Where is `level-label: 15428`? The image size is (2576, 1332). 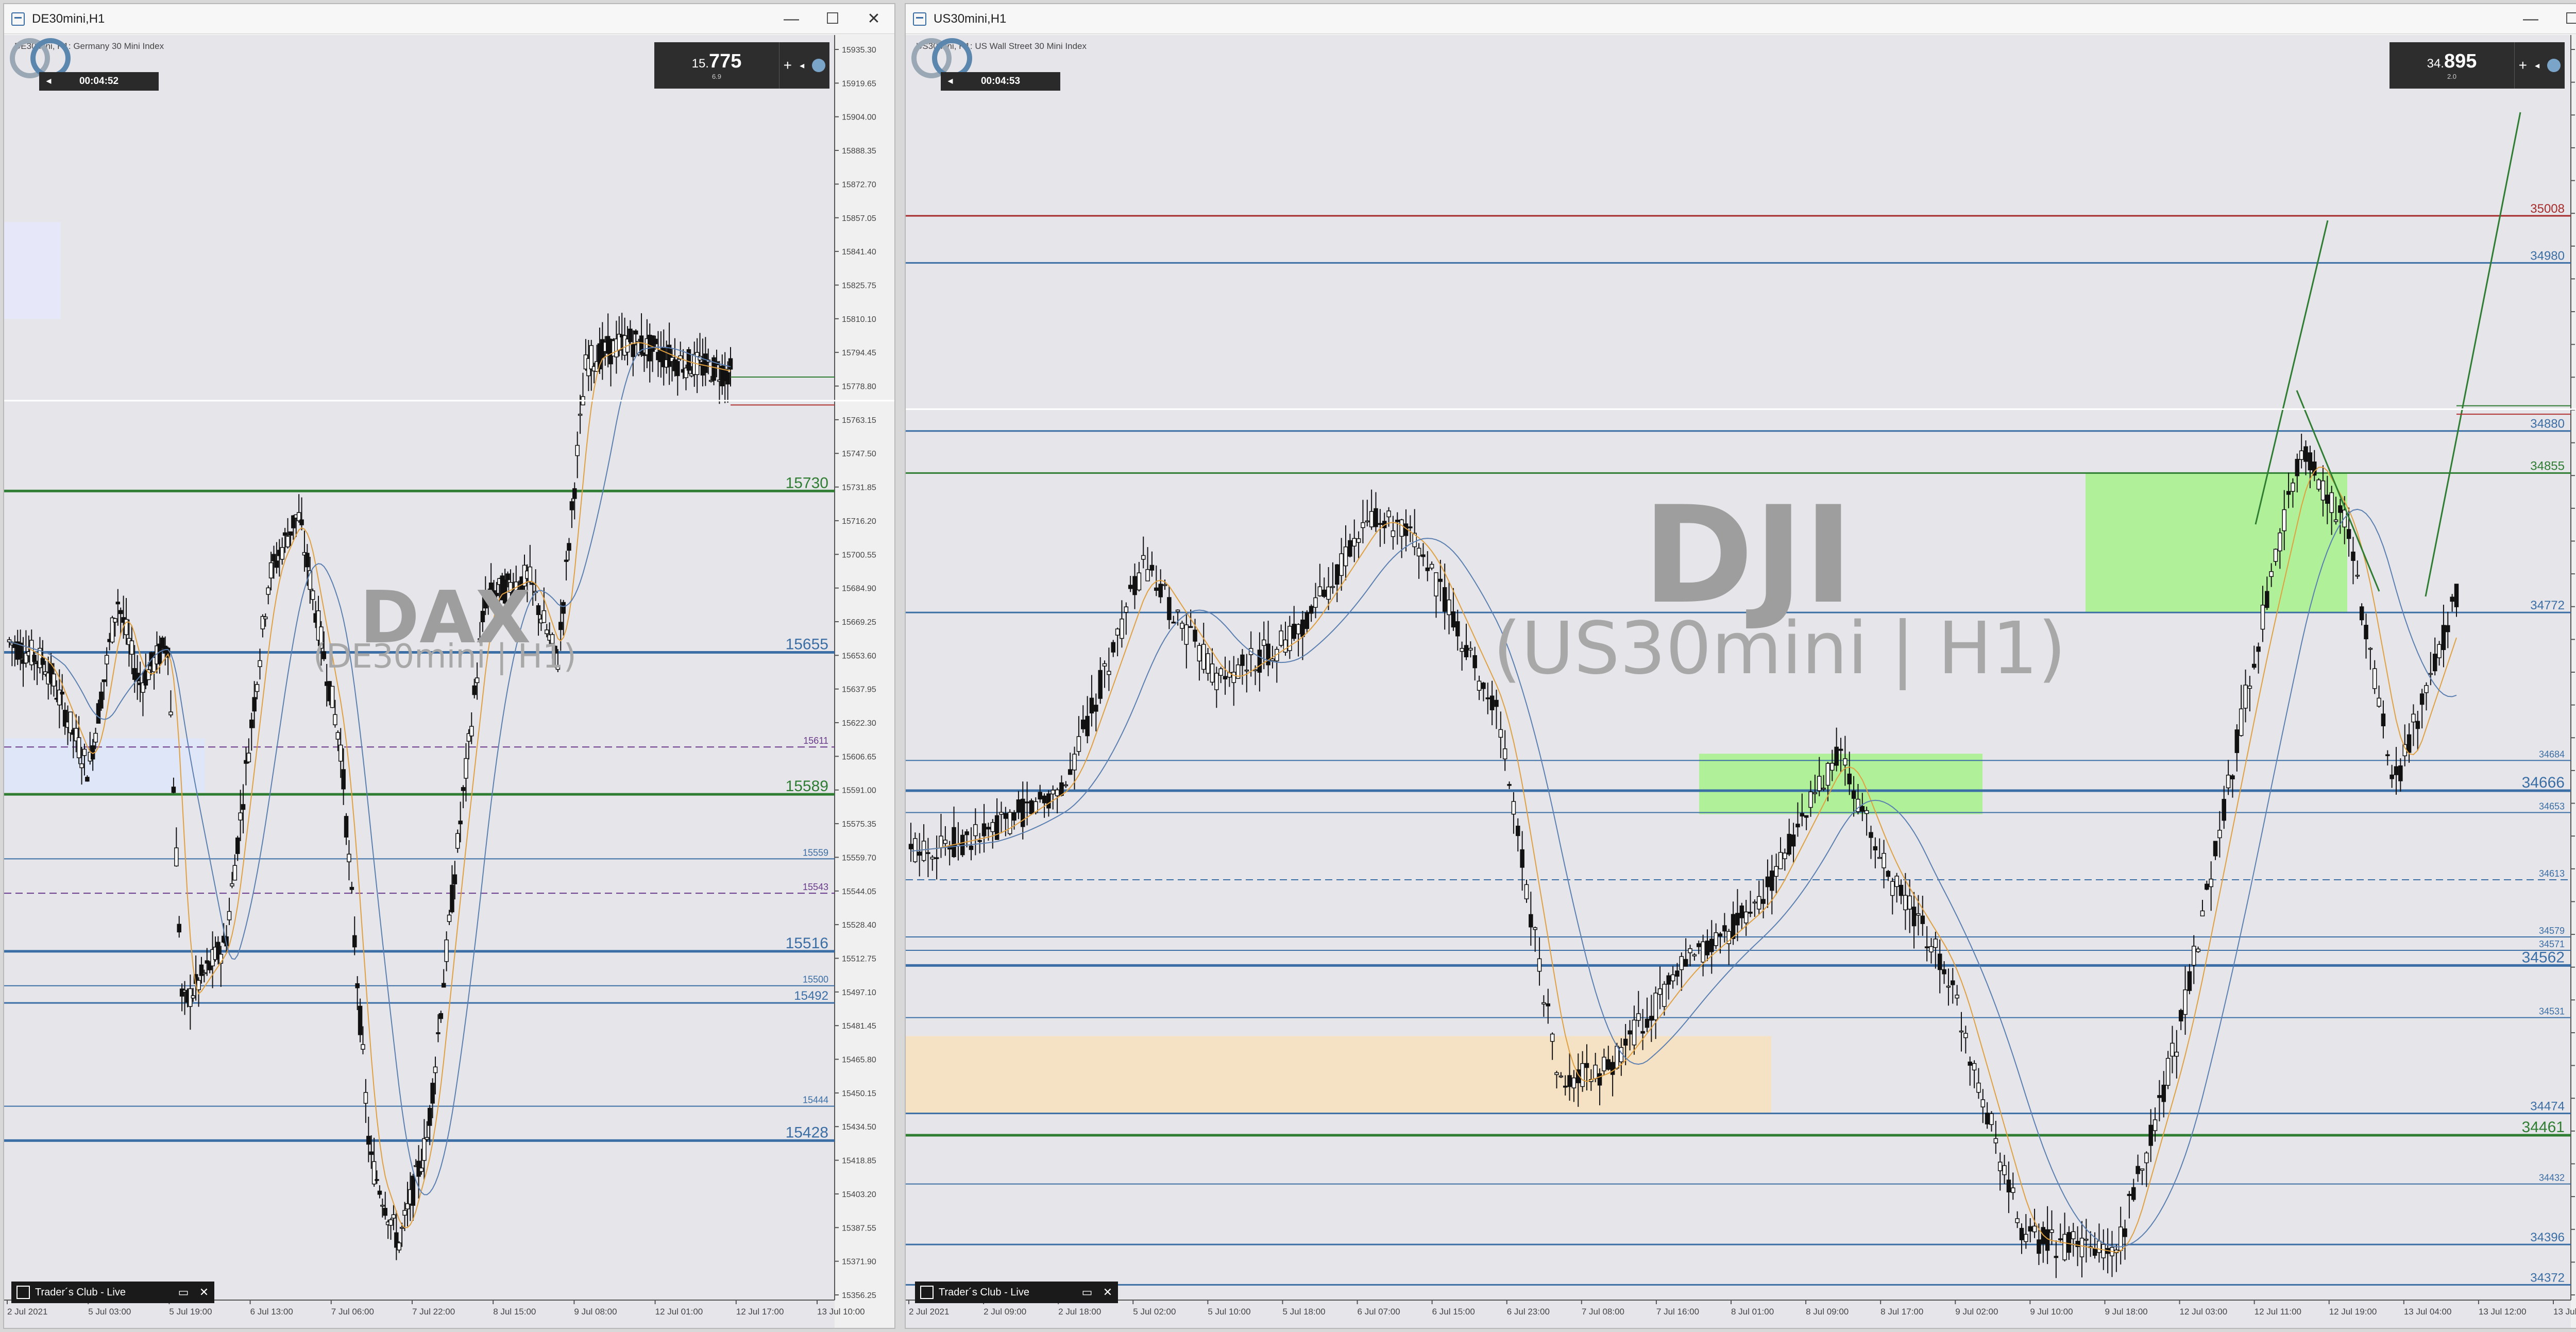 level-label: 15428 is located at coordinates (807, 1132).